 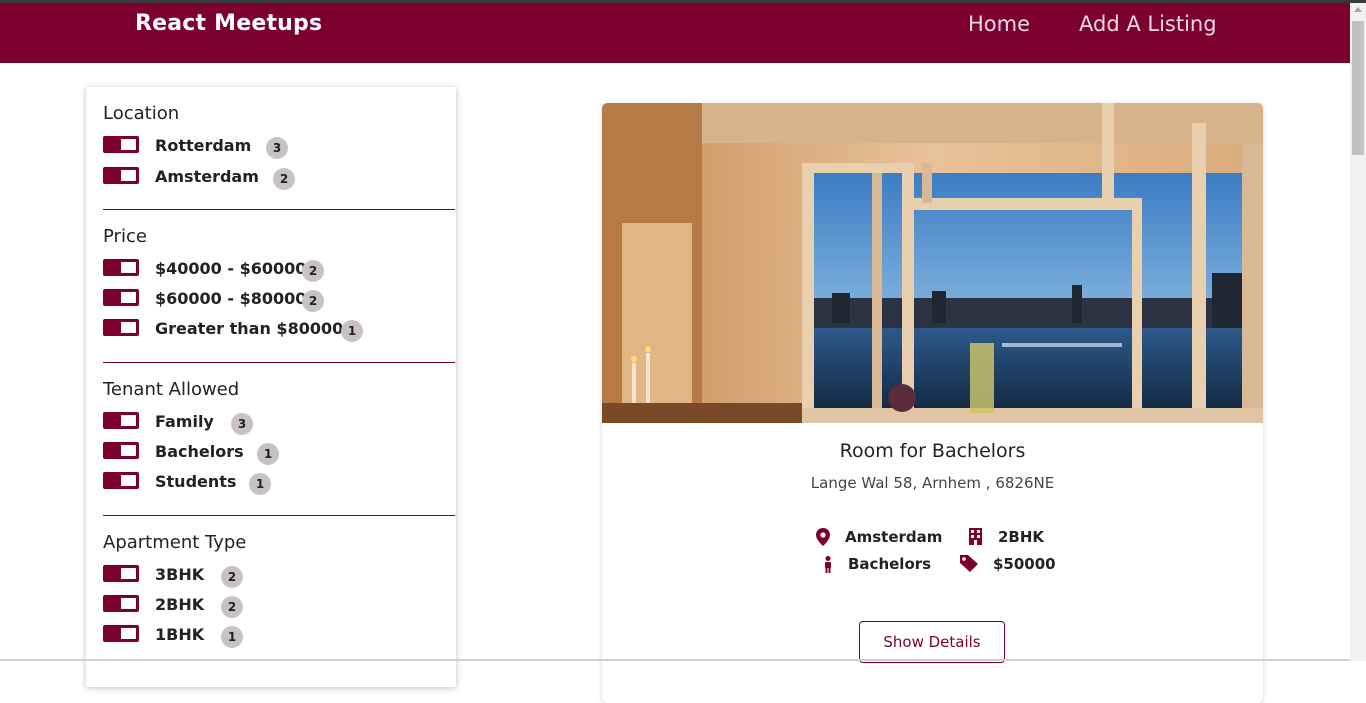 I want to click on filter-section-apartment-type: Apartment Type 3BHK 2 2BHK 2 1BHK 1, so click(x=279, y=592).